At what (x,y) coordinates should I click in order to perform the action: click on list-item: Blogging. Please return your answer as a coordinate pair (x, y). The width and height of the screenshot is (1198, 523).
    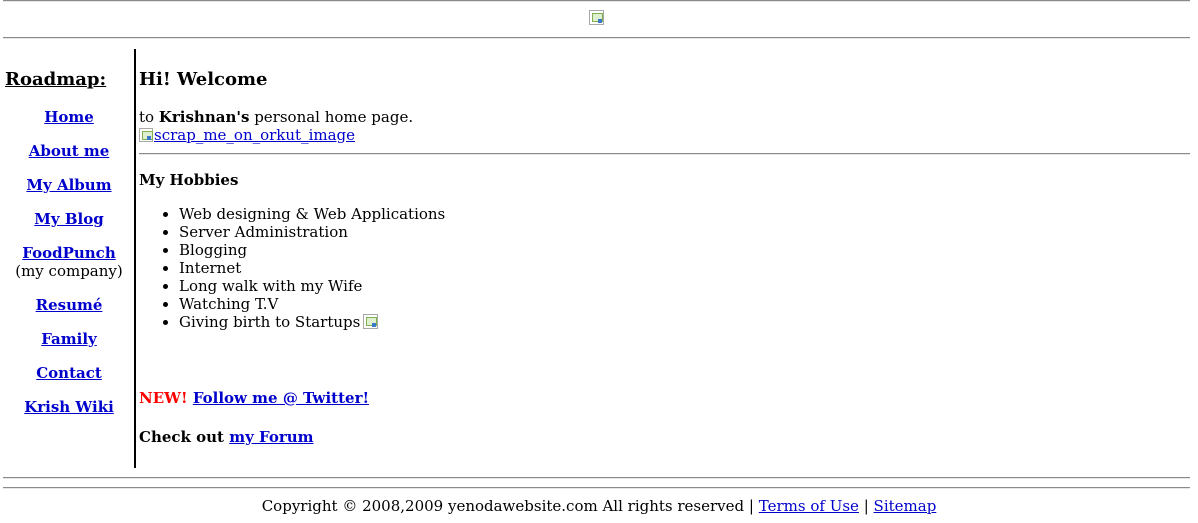
    Looking at the image, I should click on (312, 250).